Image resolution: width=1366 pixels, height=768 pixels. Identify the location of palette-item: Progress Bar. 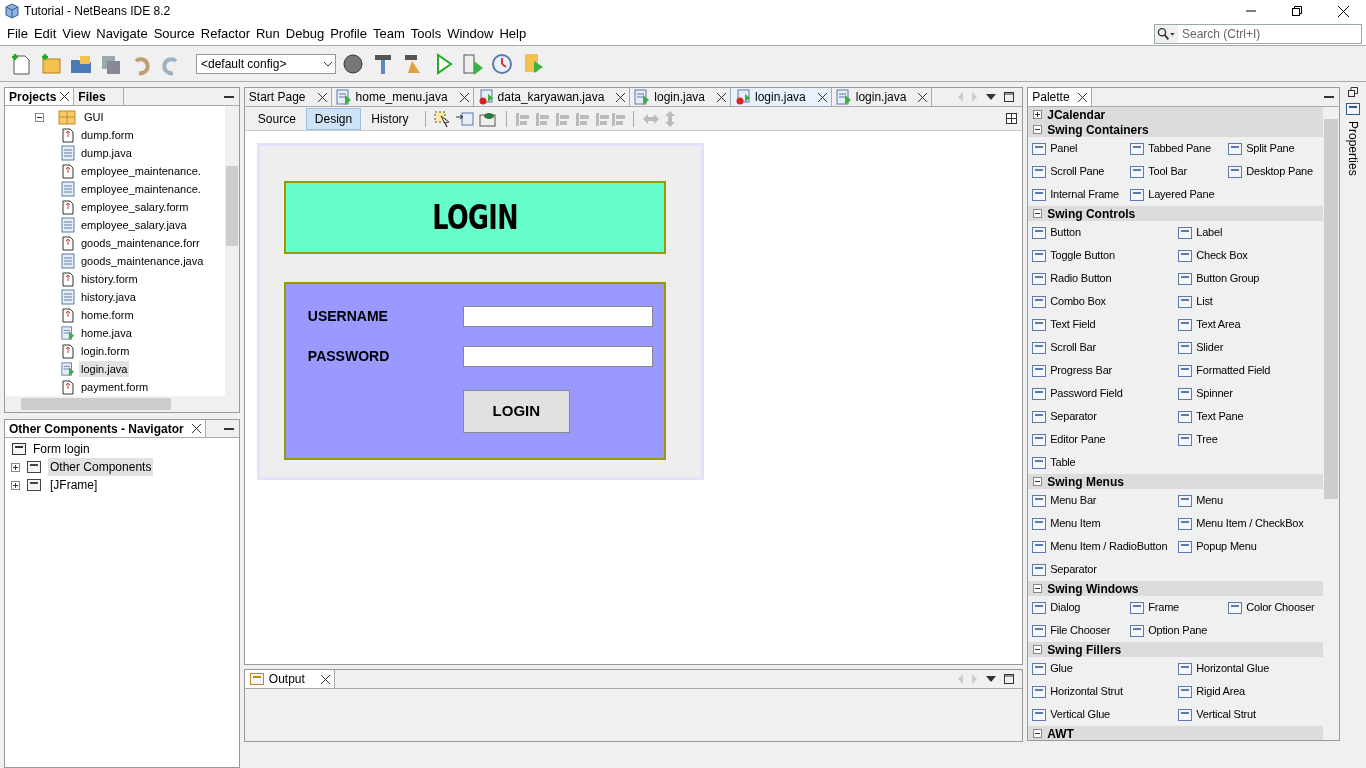
(1082, 370).